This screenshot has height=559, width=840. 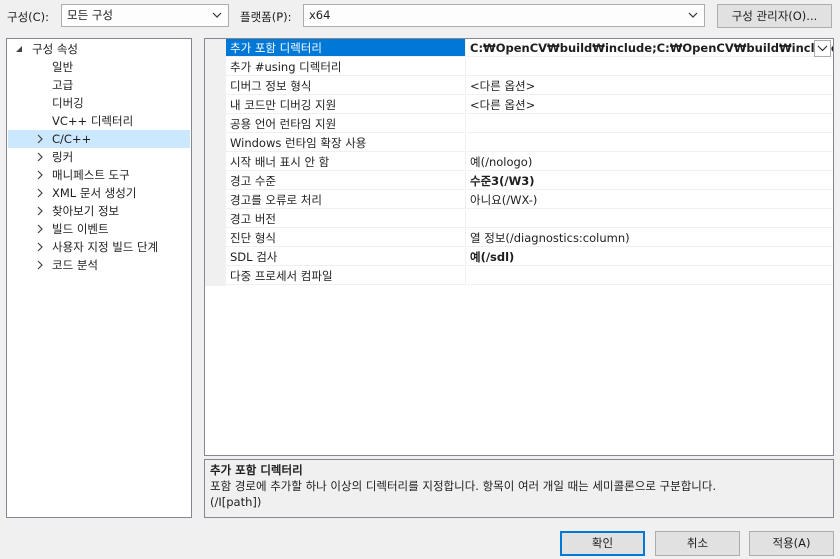 What do you see at coordinates (346, 238) in the screenshot?
I see `property-name: 진단 형식` at bounding box center [346, 238].